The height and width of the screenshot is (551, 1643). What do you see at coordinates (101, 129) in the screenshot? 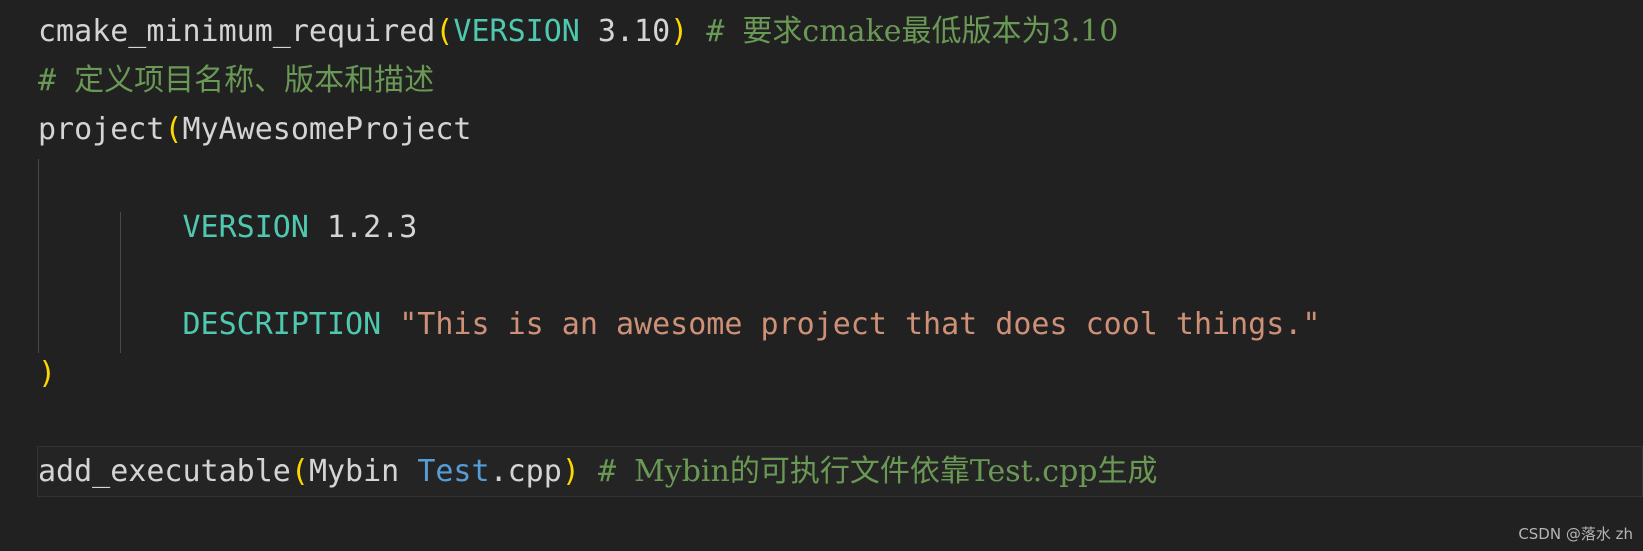
I see `code-token: project` at bounding box center [101, 129].